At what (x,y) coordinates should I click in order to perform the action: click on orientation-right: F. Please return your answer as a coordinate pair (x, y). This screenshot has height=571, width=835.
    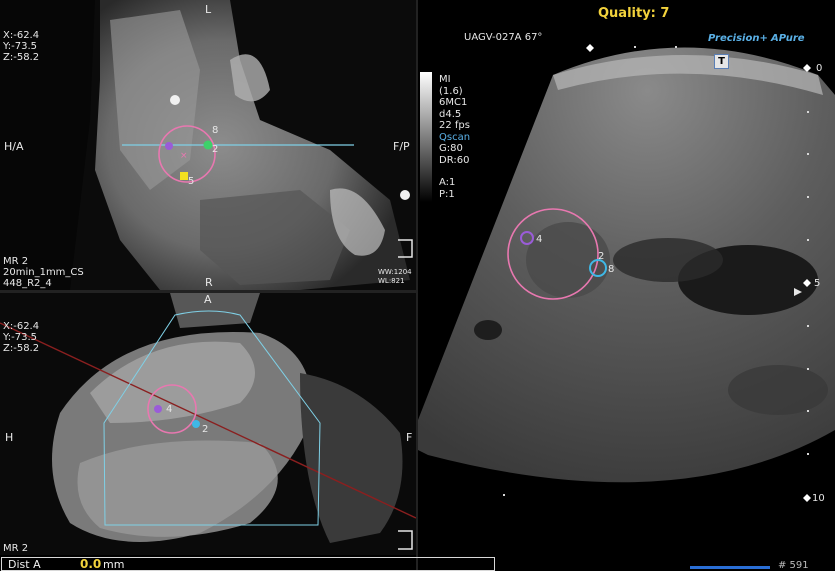
    Looking at the image, I should click on (409, 437).